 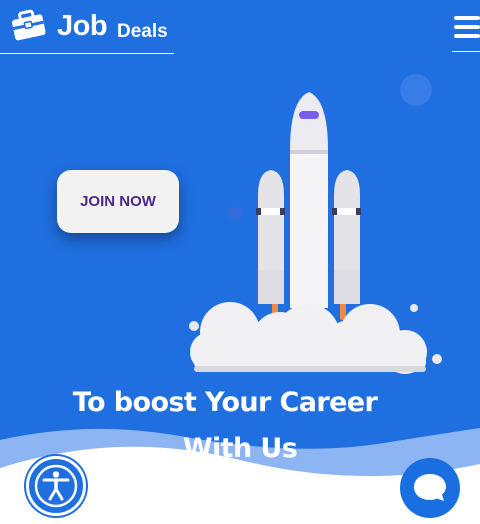 I want to click on brand-logo: Job Deals, so click(x=87, y=27).